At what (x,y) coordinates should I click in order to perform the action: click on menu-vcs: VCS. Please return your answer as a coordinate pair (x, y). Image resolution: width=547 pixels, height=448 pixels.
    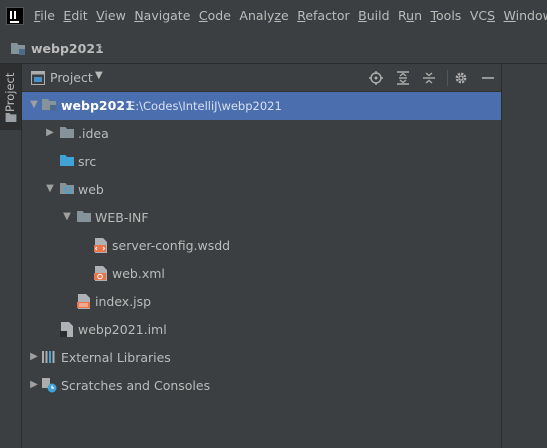
    Looking at the image, I should click on (482, 15).